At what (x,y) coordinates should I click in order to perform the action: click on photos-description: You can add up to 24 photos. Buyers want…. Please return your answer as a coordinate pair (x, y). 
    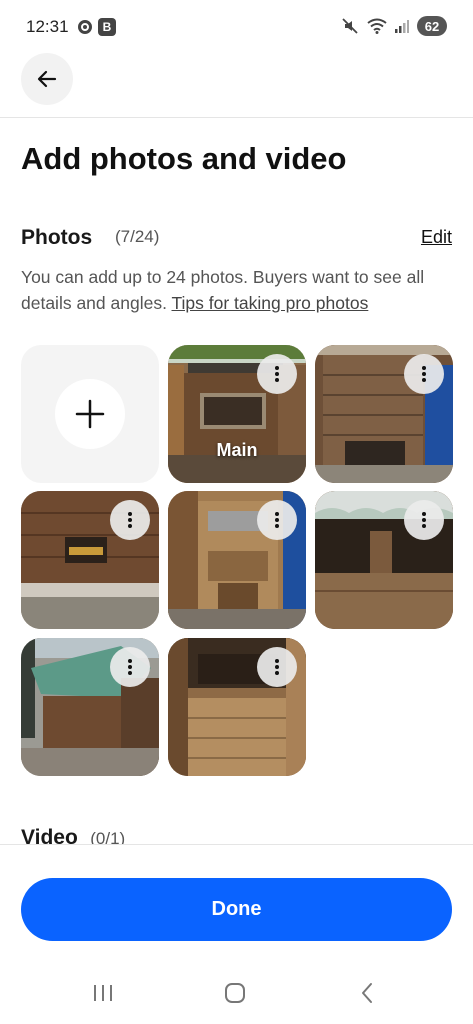
    Looking at the image, I should click on (237, 290).